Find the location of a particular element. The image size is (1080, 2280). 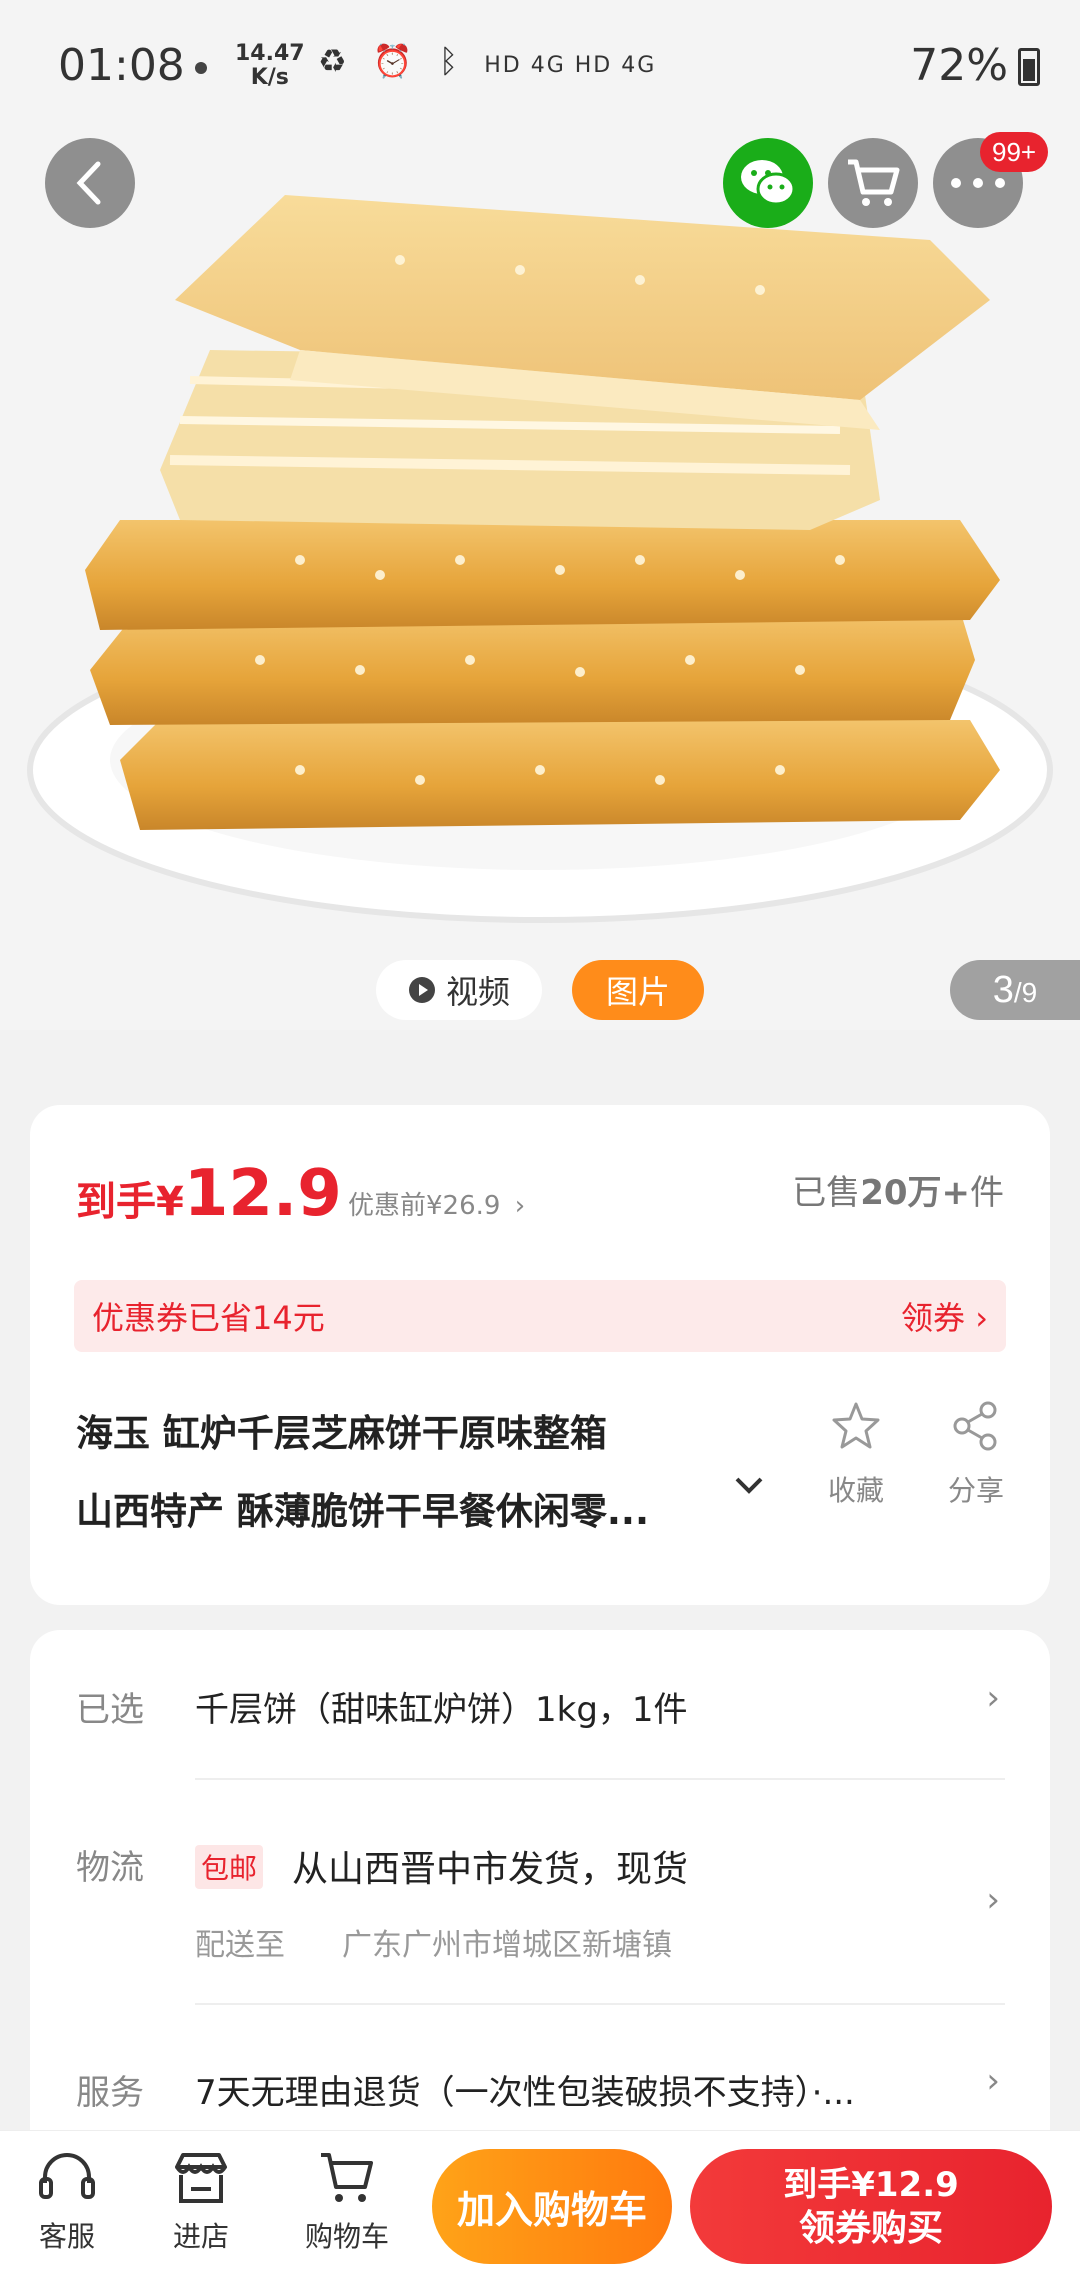

network-speed-unit: K/s is located at coordinates (269, 77).